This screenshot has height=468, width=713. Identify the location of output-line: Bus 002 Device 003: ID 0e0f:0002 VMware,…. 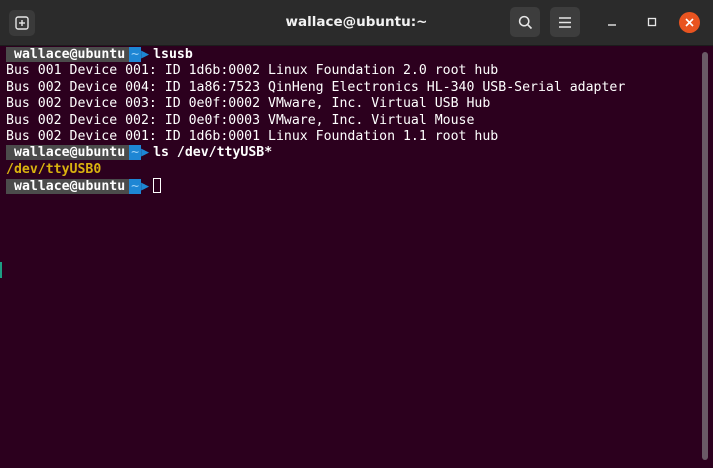
(248, 104).